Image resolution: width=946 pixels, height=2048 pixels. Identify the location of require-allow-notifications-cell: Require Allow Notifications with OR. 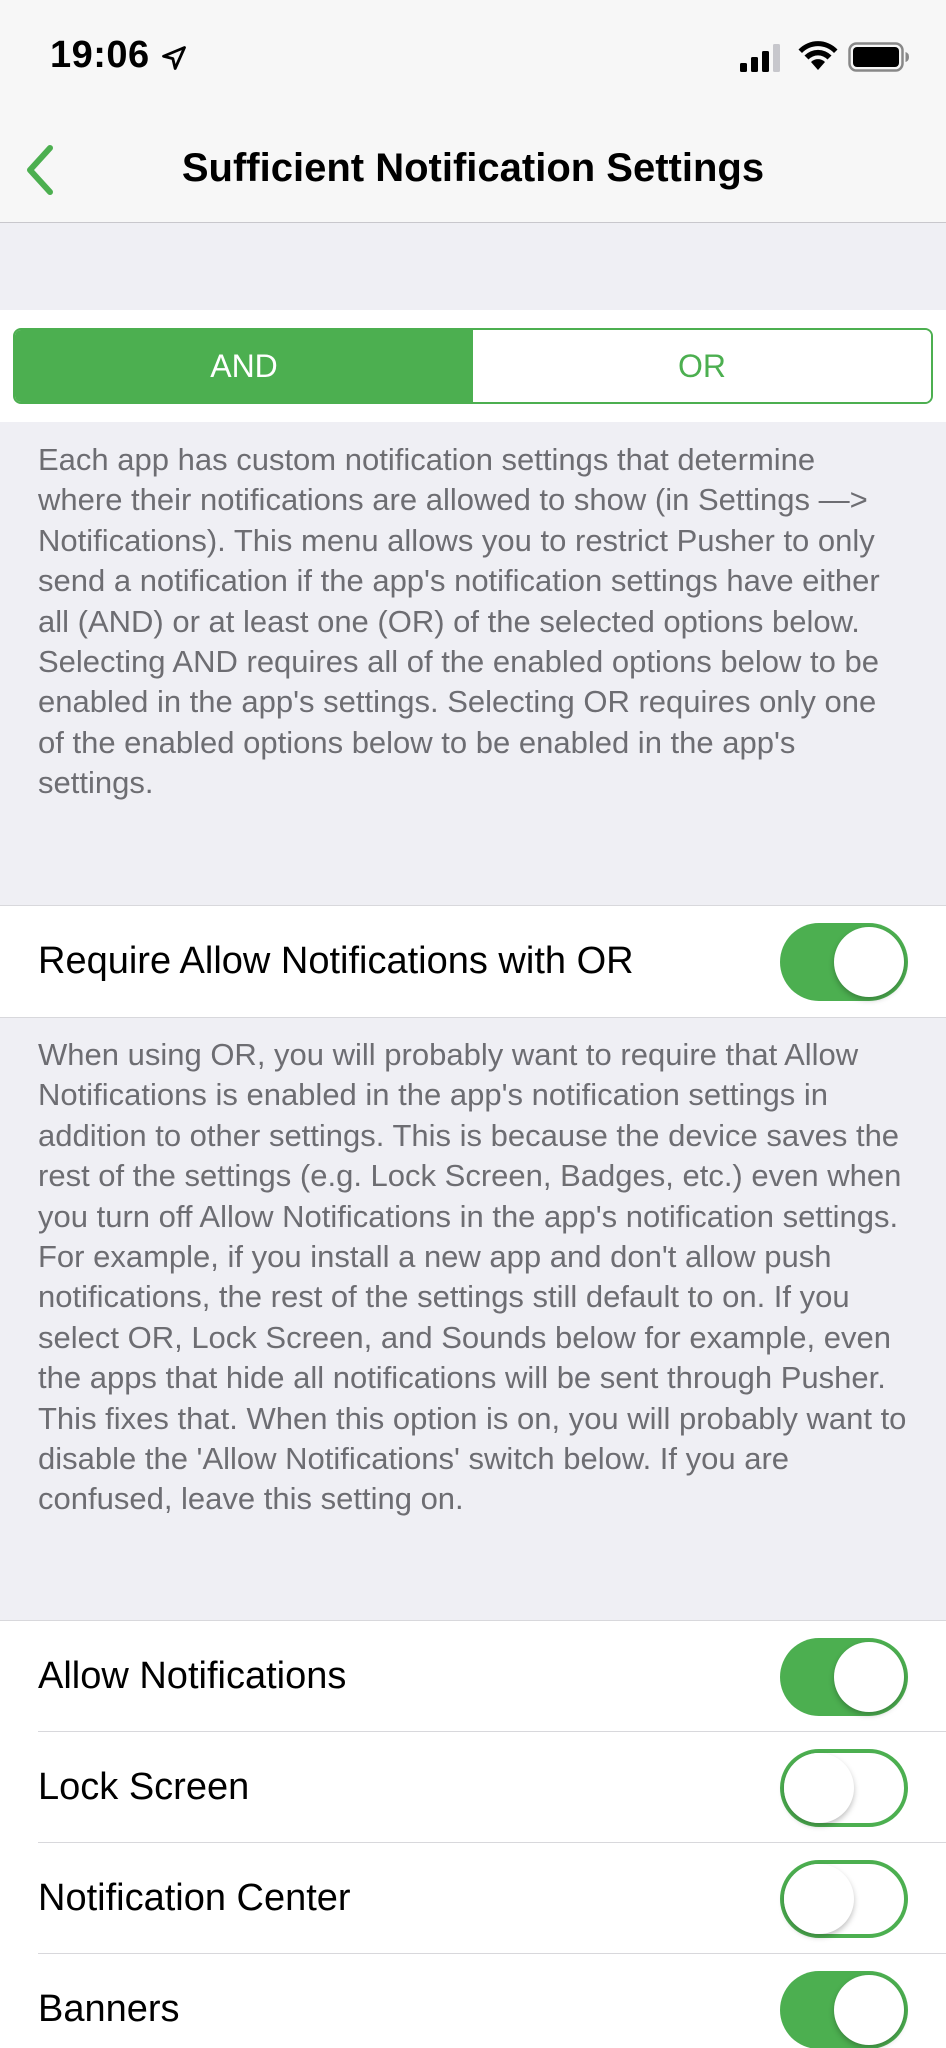
(473, 961).